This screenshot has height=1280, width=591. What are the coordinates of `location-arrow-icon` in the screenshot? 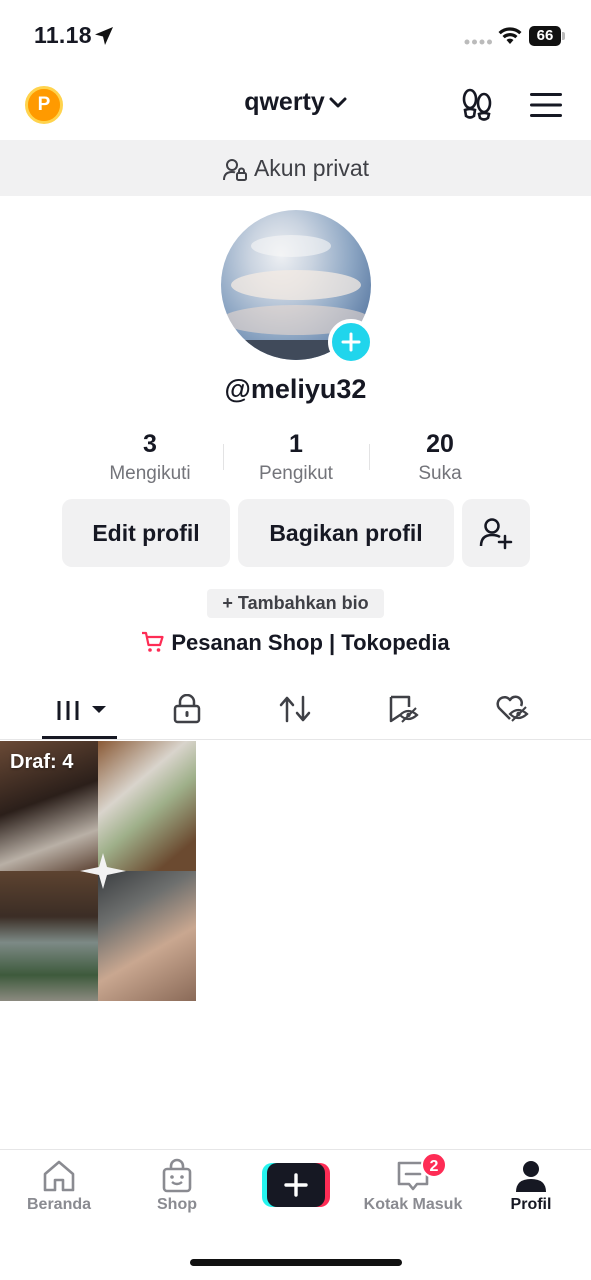 It's located at (104, 36).